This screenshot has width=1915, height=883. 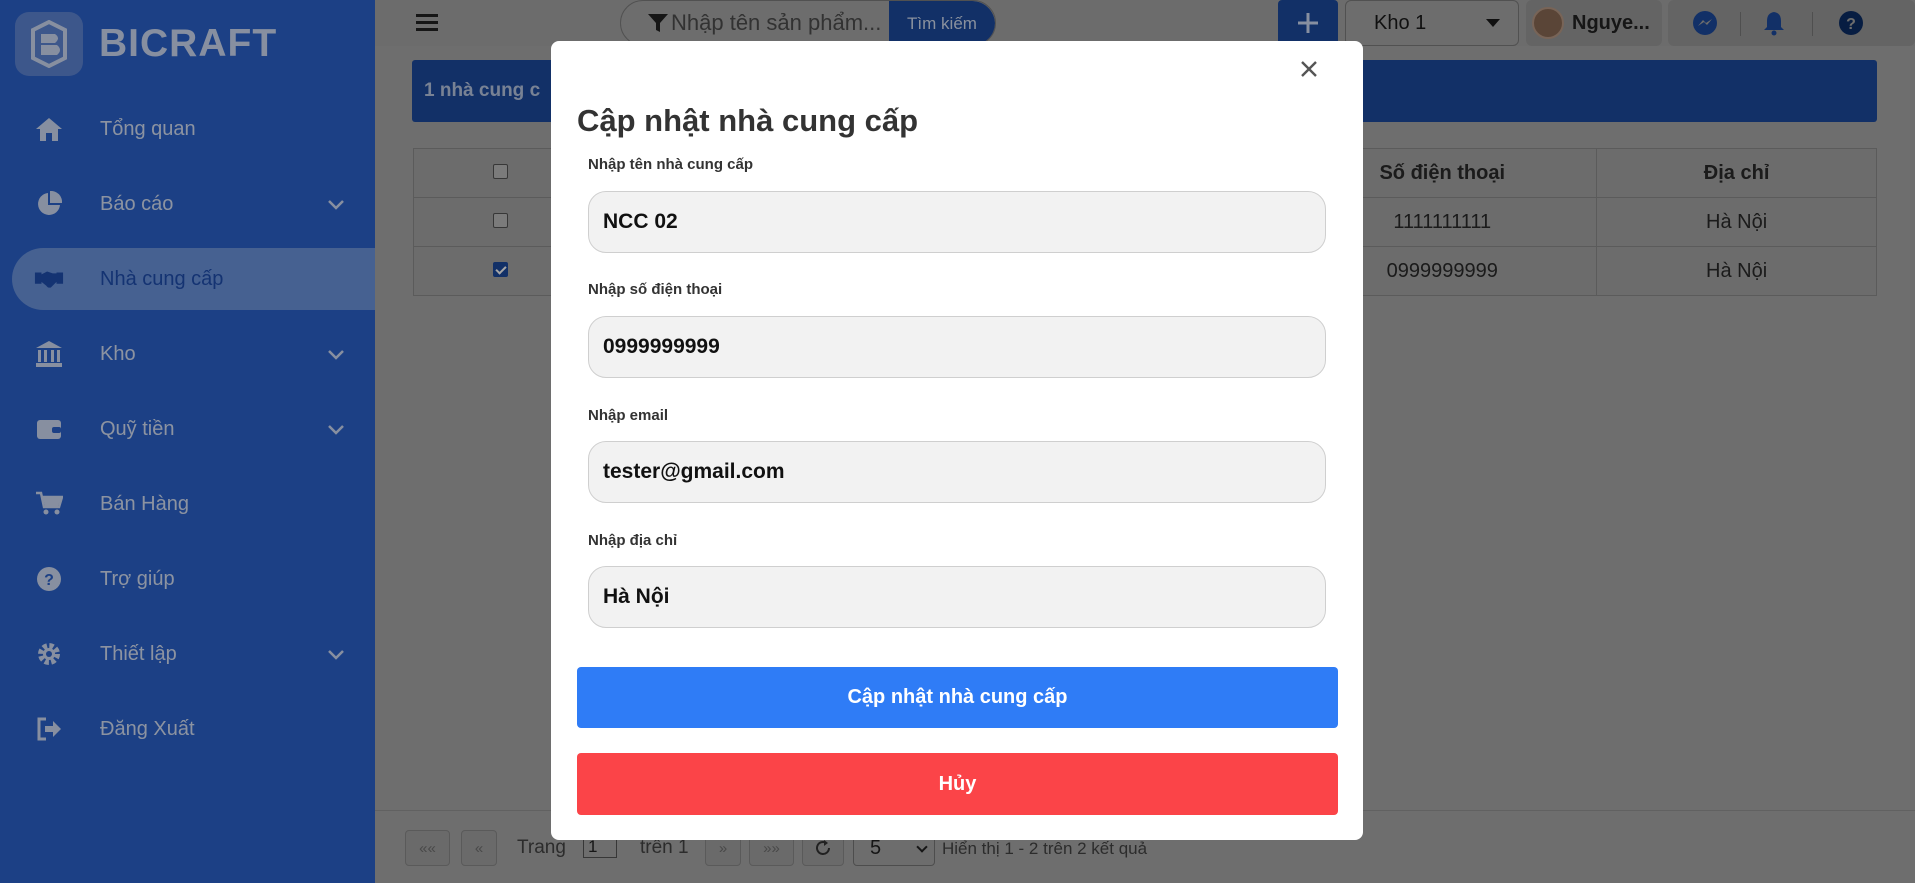 What do you see at coordinates (655, 289) in the screenshot?
I see `phone-label: Nhập số điện thoại` at bounding box center [655, 289].